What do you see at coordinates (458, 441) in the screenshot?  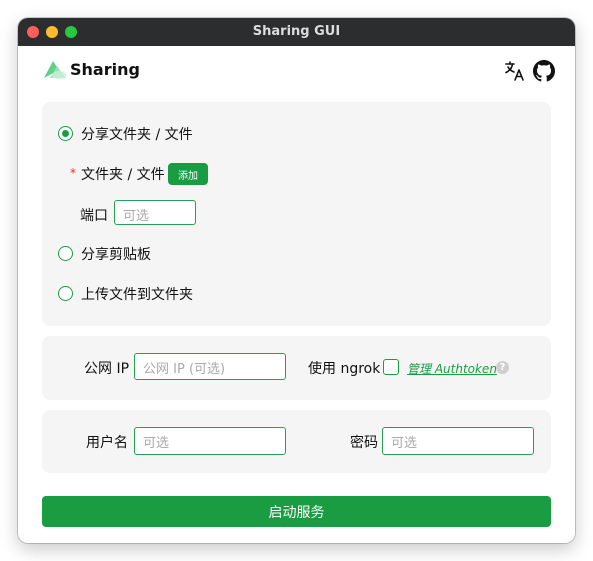 I see `password-input: 可选` at bounding box center [458, 441].